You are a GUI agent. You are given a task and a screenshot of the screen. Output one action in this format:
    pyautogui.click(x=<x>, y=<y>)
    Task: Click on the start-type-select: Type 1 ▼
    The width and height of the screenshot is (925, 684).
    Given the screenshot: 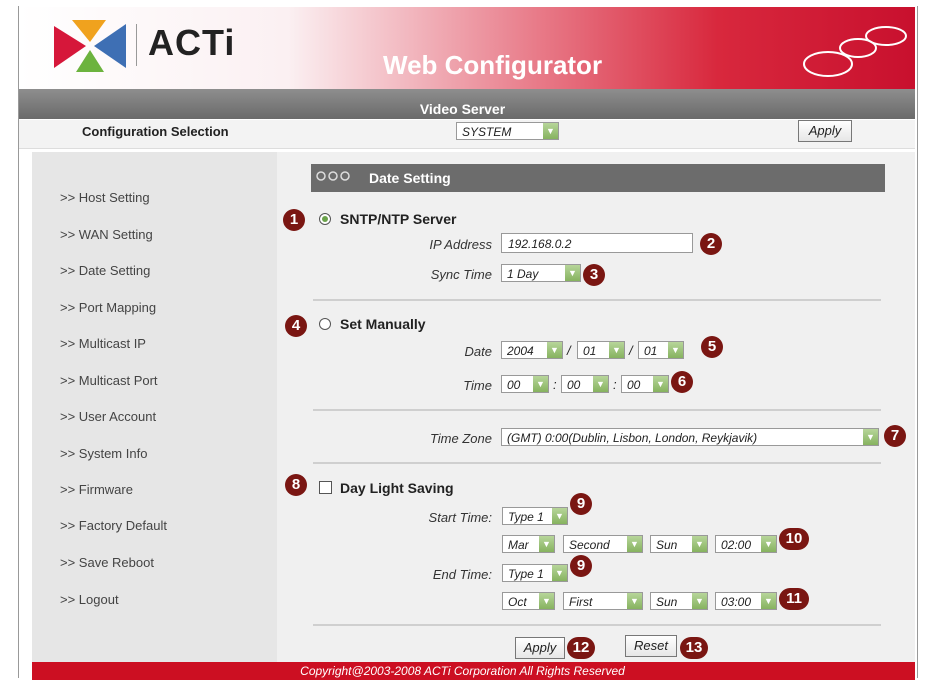 What is the action you would take?
    pyautogui.click(x=535, y=516)
    